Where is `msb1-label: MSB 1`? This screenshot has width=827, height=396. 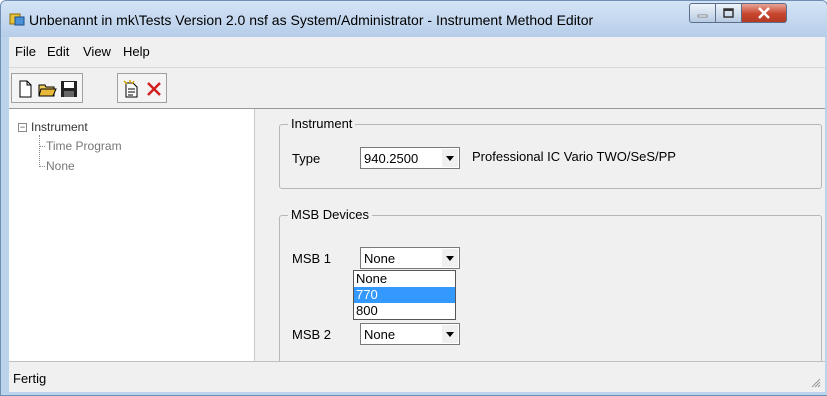 msb1-label: MSB 1 is located at coordinates (312, 258).